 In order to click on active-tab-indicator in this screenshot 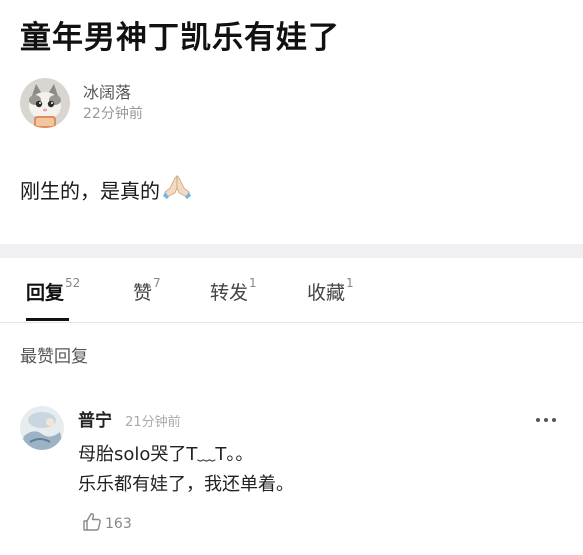, I will do `click(47, 319)`.